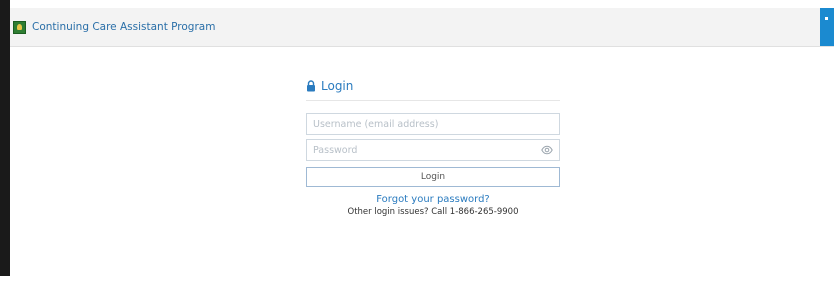 This screenshot has height=281, width=834. What do you see at coordinates (417, 4) in the screenshot?
I see `window-top-edge` at bounding box center [417, 4].